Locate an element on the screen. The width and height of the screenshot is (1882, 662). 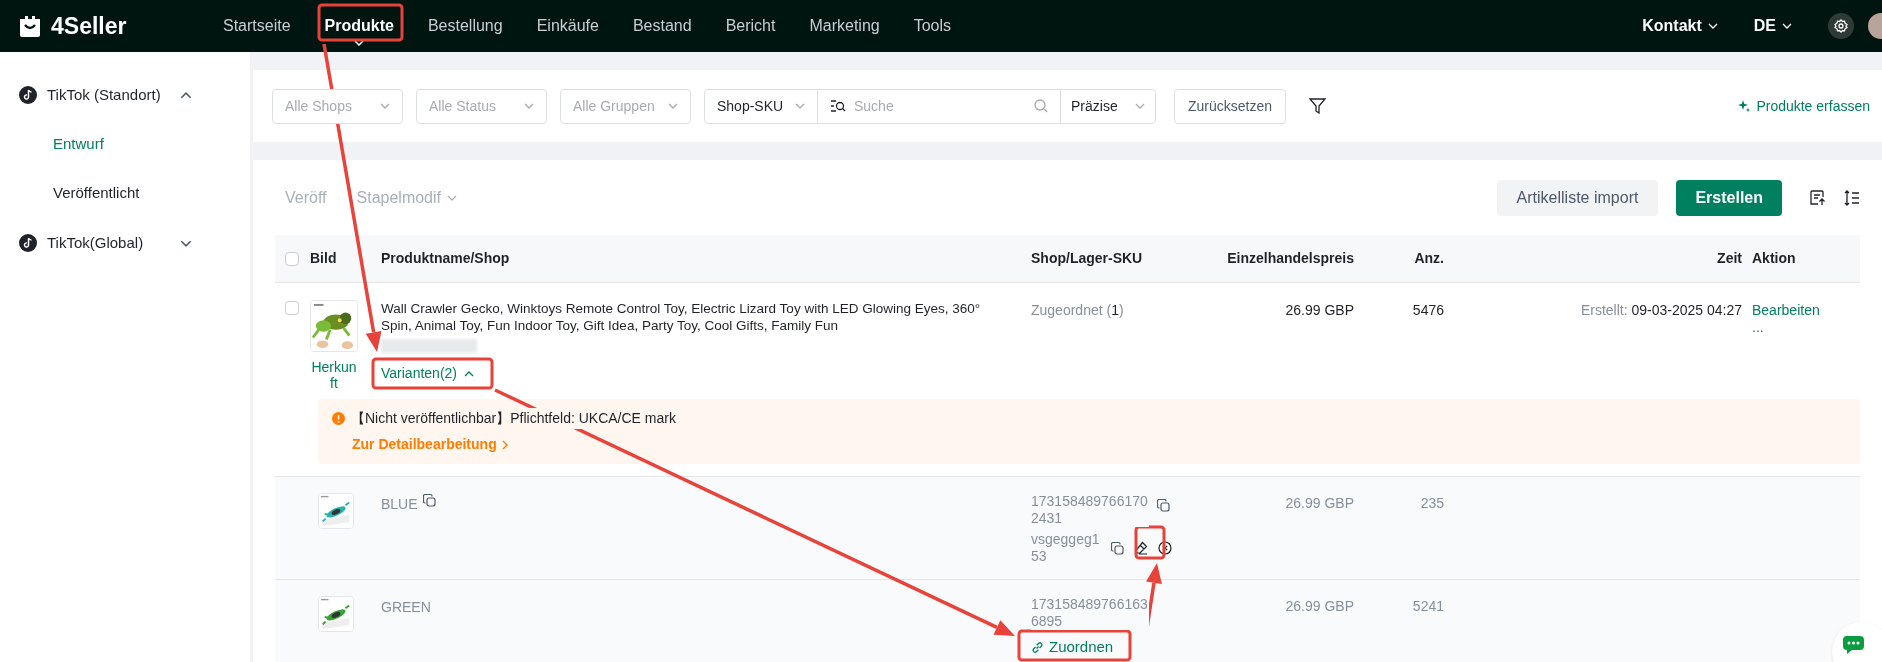
row-checkbox is located at coordinates (292, 308).